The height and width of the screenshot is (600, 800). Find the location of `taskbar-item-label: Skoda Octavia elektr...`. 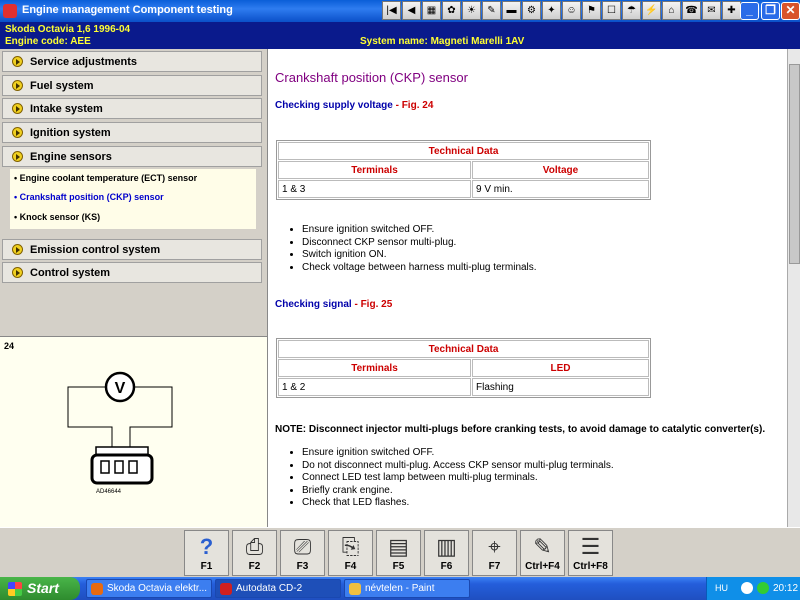

taskbar-item-label: Skoda Octavia elektr... is located at coordinates (157, 588).